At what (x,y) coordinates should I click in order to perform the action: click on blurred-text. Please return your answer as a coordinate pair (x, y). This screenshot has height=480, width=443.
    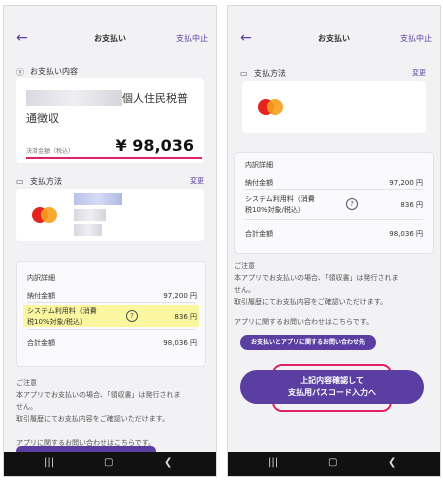
    Looking at the image, I should click on (74, 98).